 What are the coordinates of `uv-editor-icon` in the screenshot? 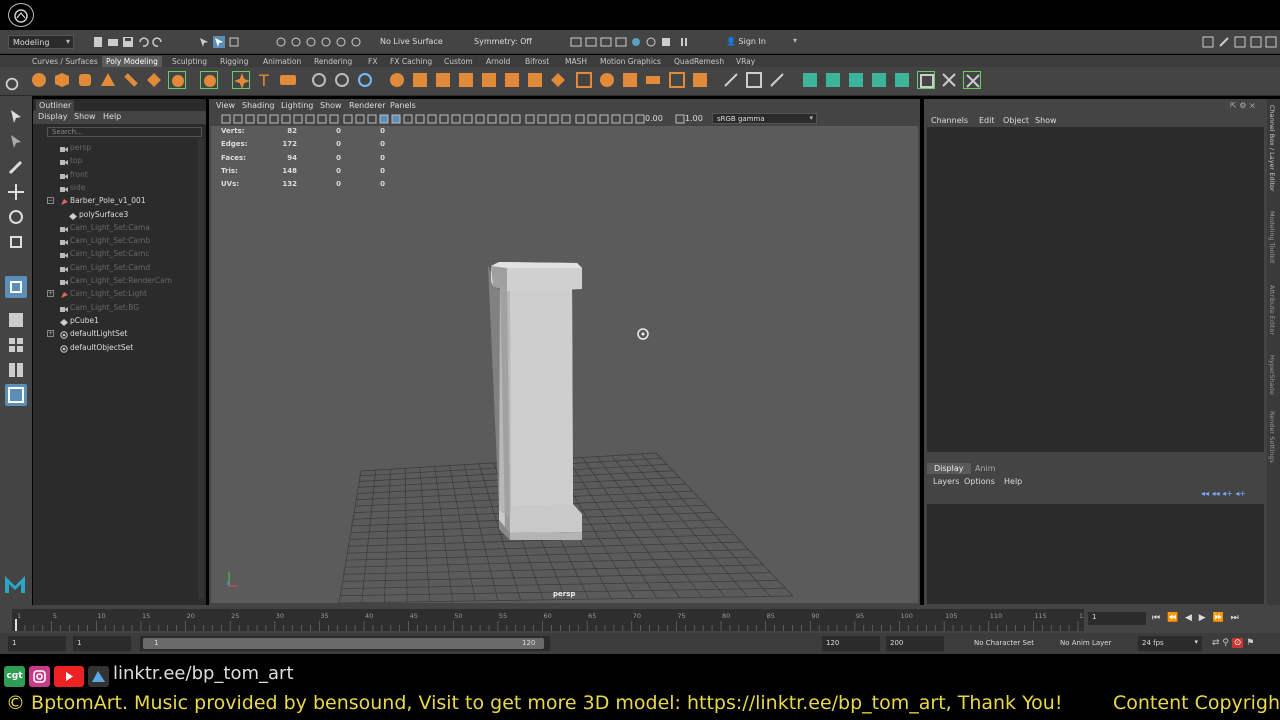 It's located at (754, 80).